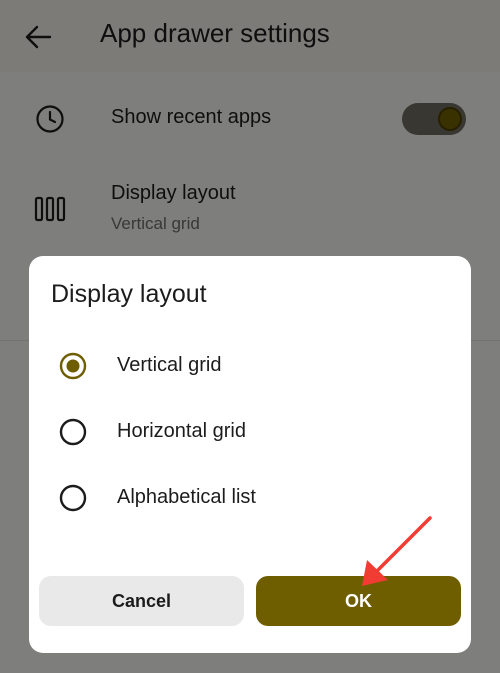 Image resolution: width=500 pixels, height=673 pixels. What do you see at coordinates (358, 601) in the screenshot?
I see `ok-button: OK` at bounding box center [358, 601].